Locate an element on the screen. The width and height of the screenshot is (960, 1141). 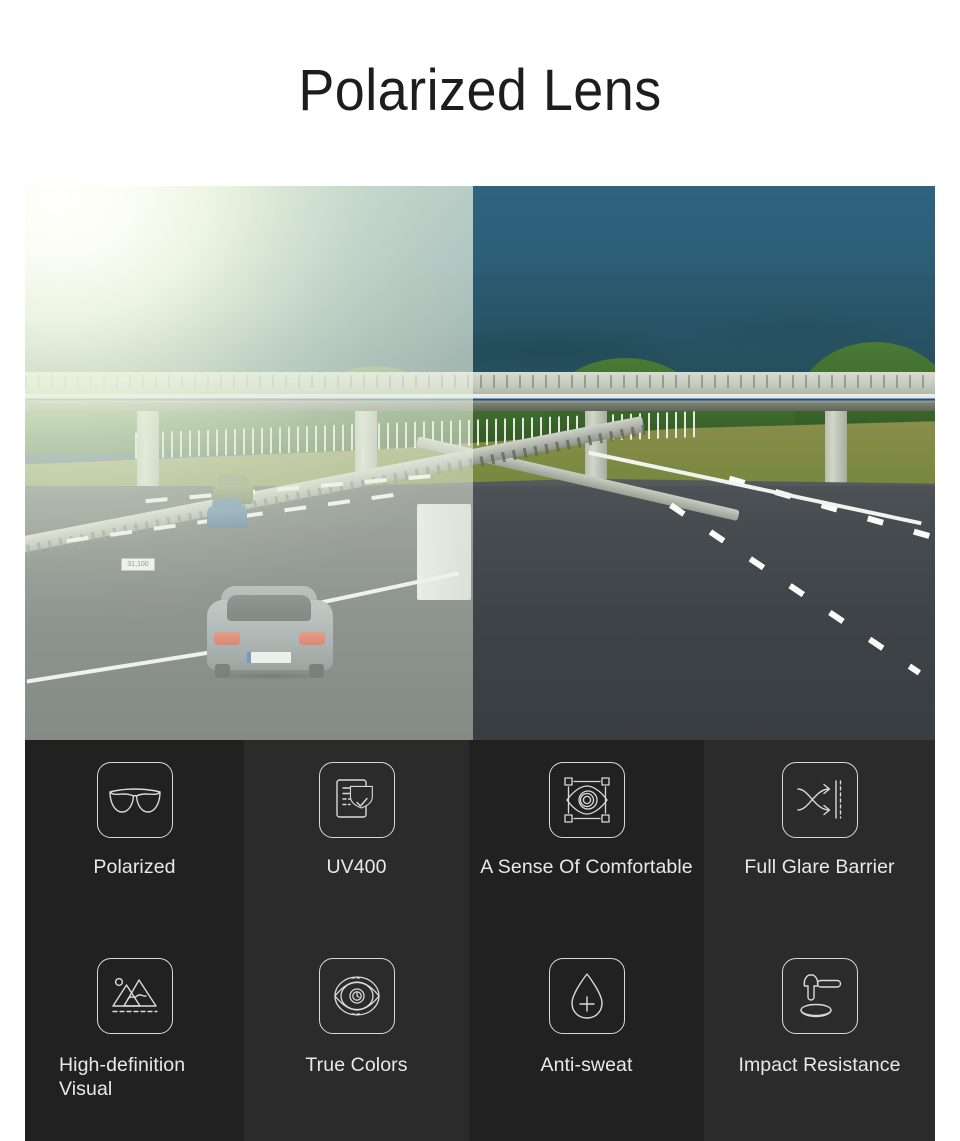
feature-label: UV400 is located at coordinates (356, 867).